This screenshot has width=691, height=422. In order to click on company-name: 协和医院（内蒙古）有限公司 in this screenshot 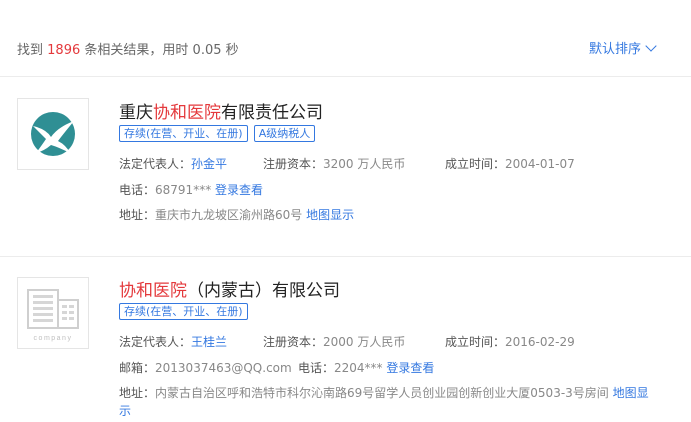, I will do `click(229, 288)`.